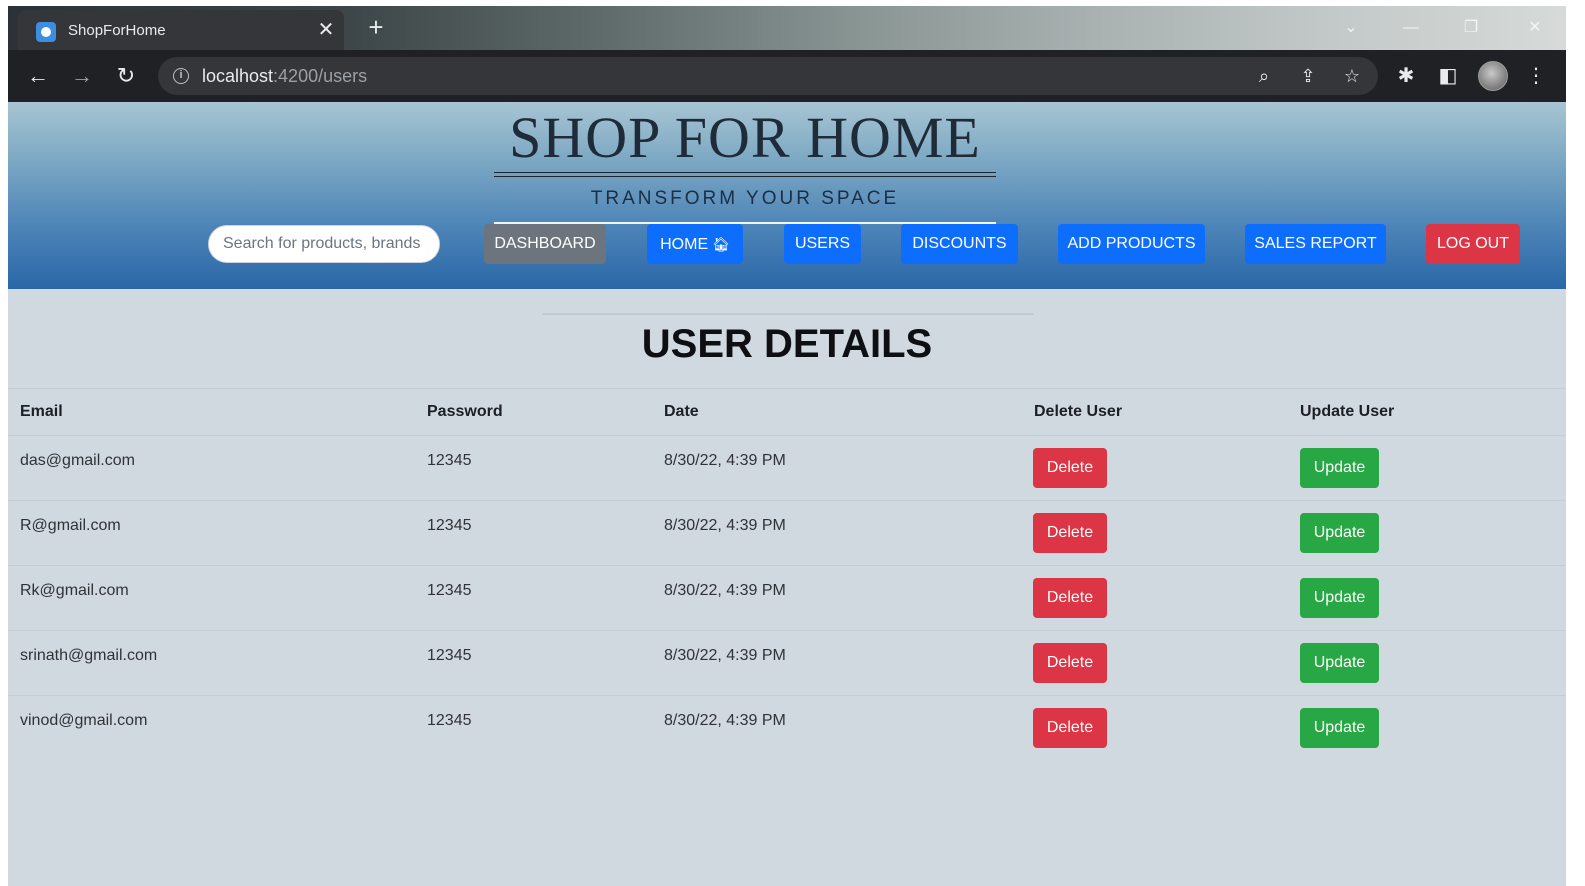  Describe the element at coordinates (1351, 28) in the screenshot. I see `chevron-down-icon: ⌄` at that location.